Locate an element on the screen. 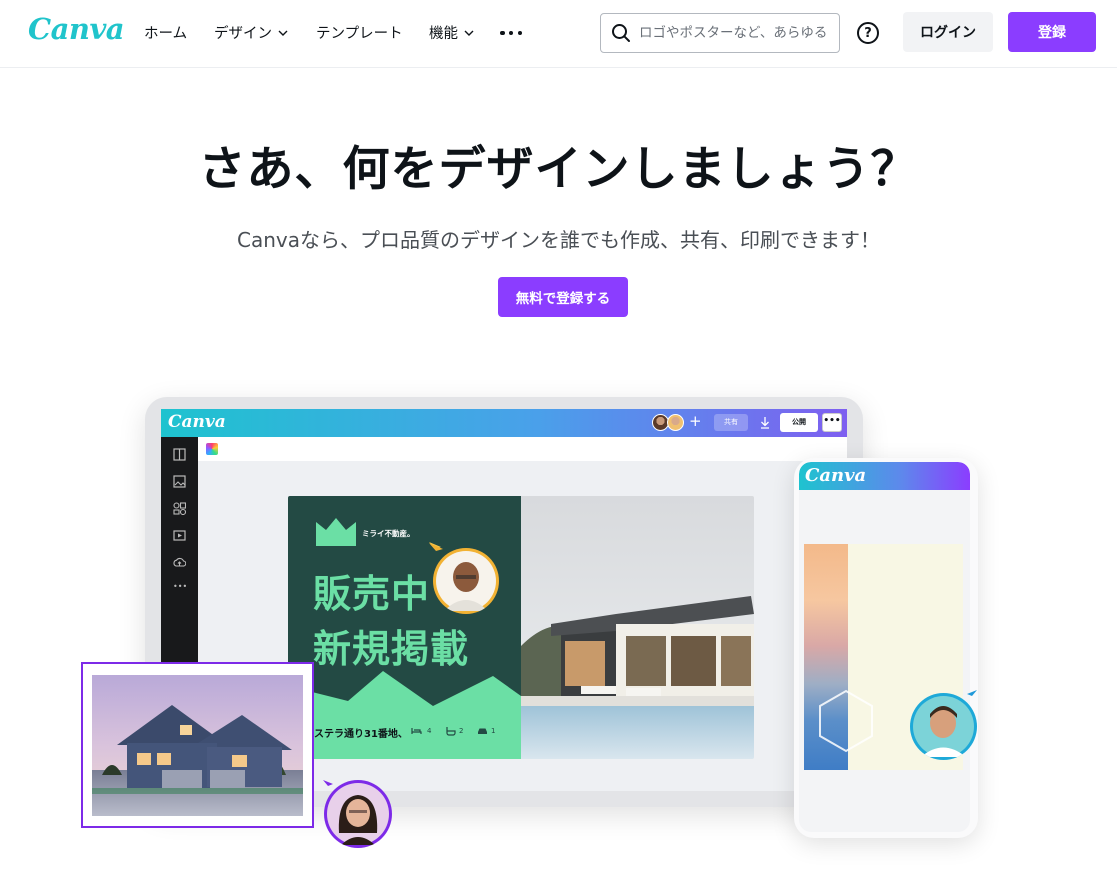  nav-home: ホーム is located at coordinates (165, 32).